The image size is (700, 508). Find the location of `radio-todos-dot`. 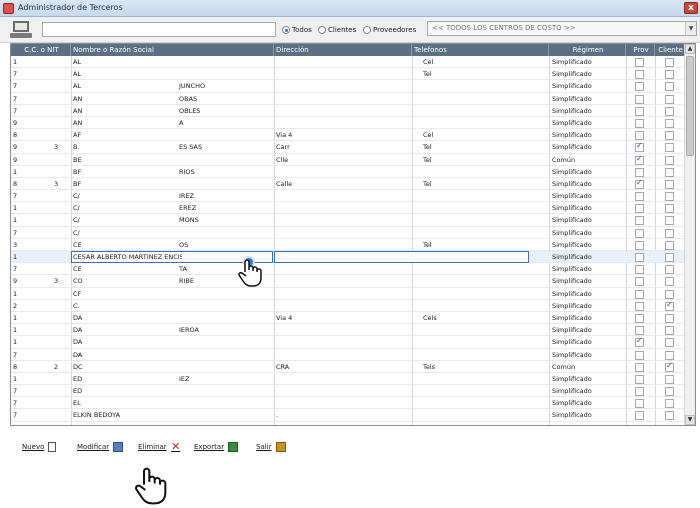

radio-todos-dot is located at coordinates (286, 30).